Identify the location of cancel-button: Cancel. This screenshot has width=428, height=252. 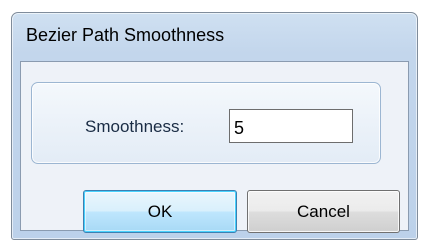
(323, 211).